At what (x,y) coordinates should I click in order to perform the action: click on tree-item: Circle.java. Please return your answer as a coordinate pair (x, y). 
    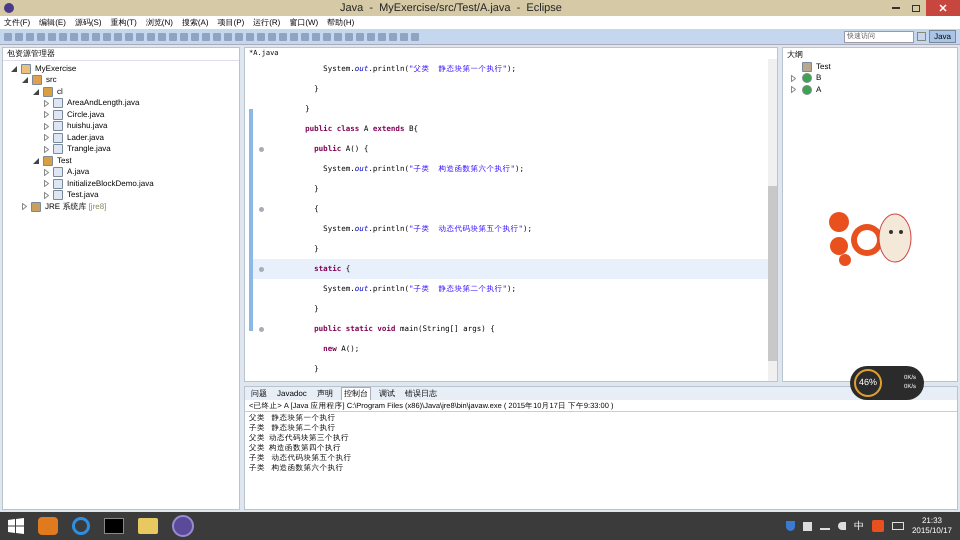
    Looking at the image, I should click on (85, 114).